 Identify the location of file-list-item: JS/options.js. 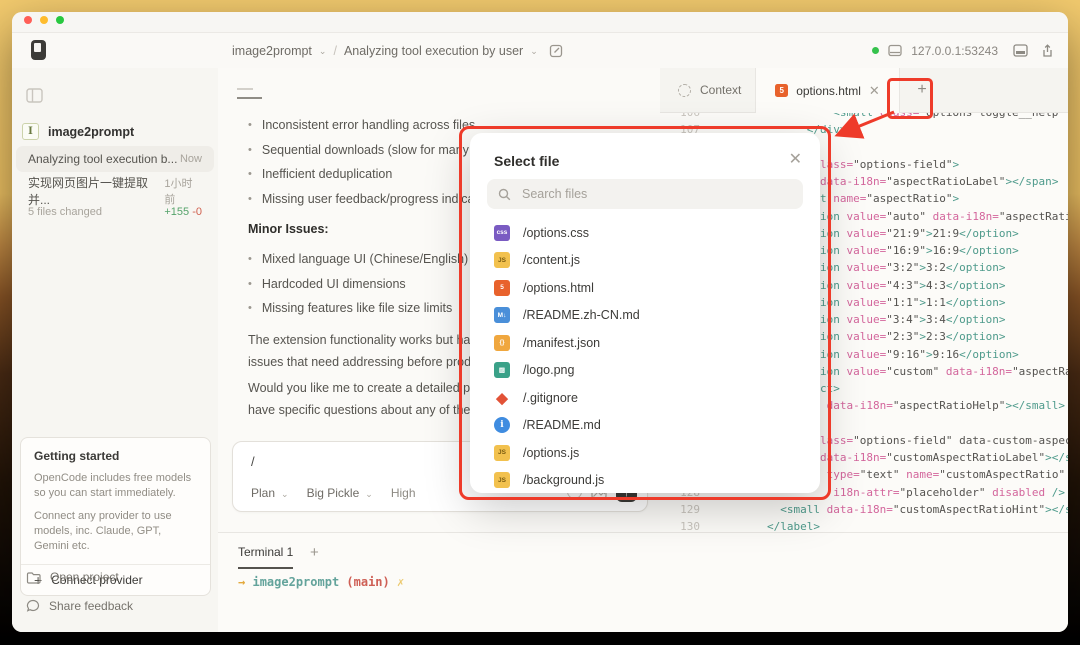
(644, 453).